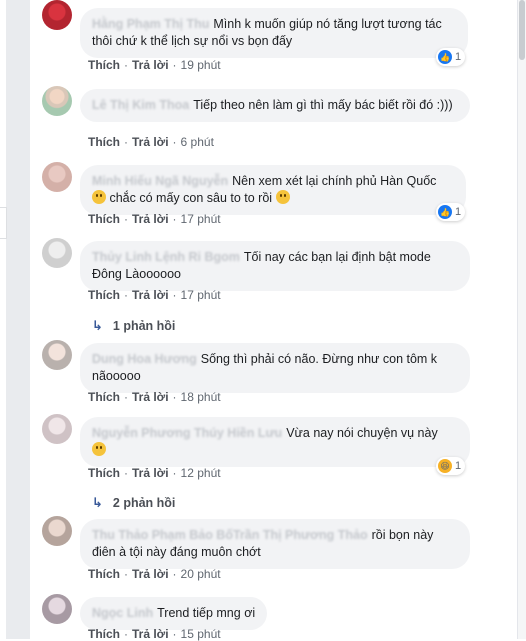  I want to click on comment-actions: Thích · Trả lời · 19 phút, so click(154, 65).